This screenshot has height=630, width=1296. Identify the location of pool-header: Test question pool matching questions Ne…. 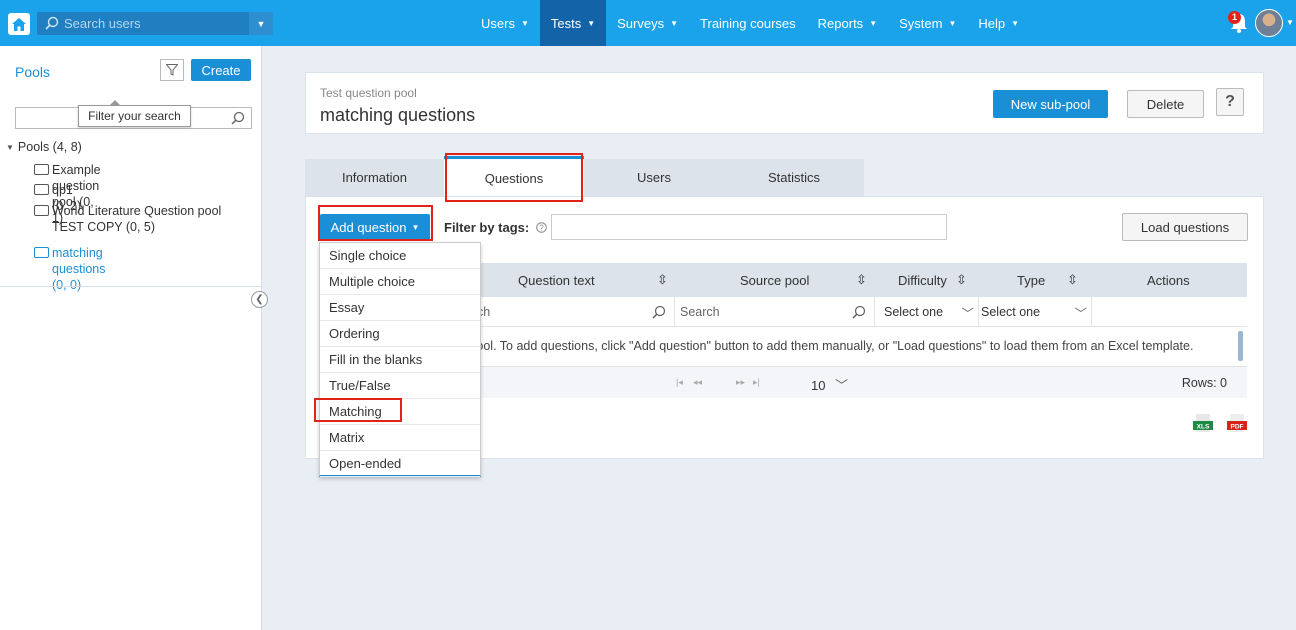
(784, 103).